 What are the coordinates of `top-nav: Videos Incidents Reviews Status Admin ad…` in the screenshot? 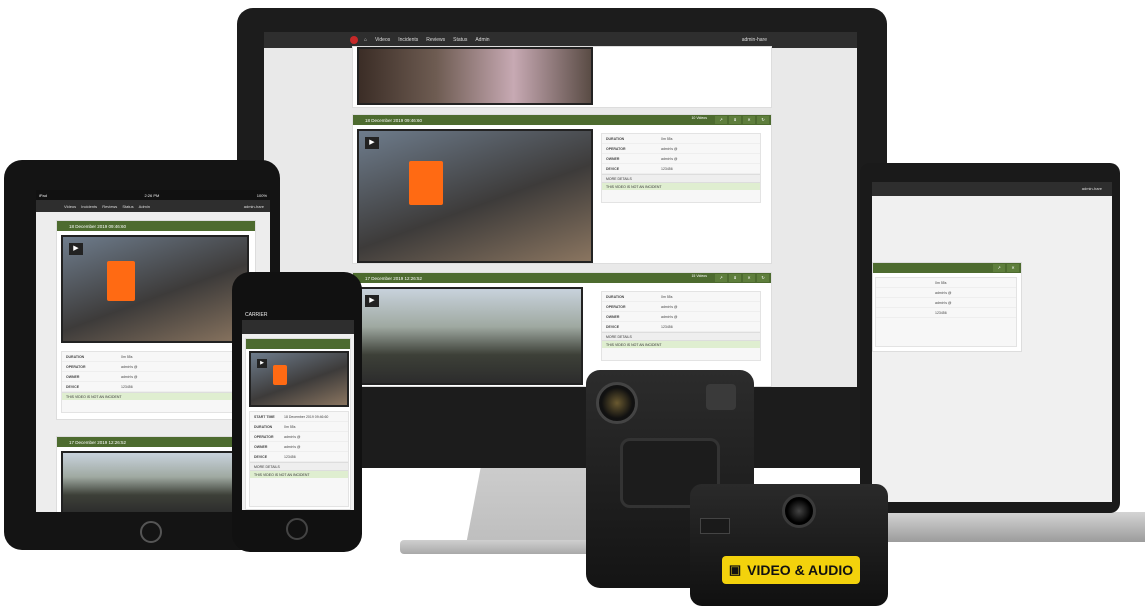 It's located at (153, 206).